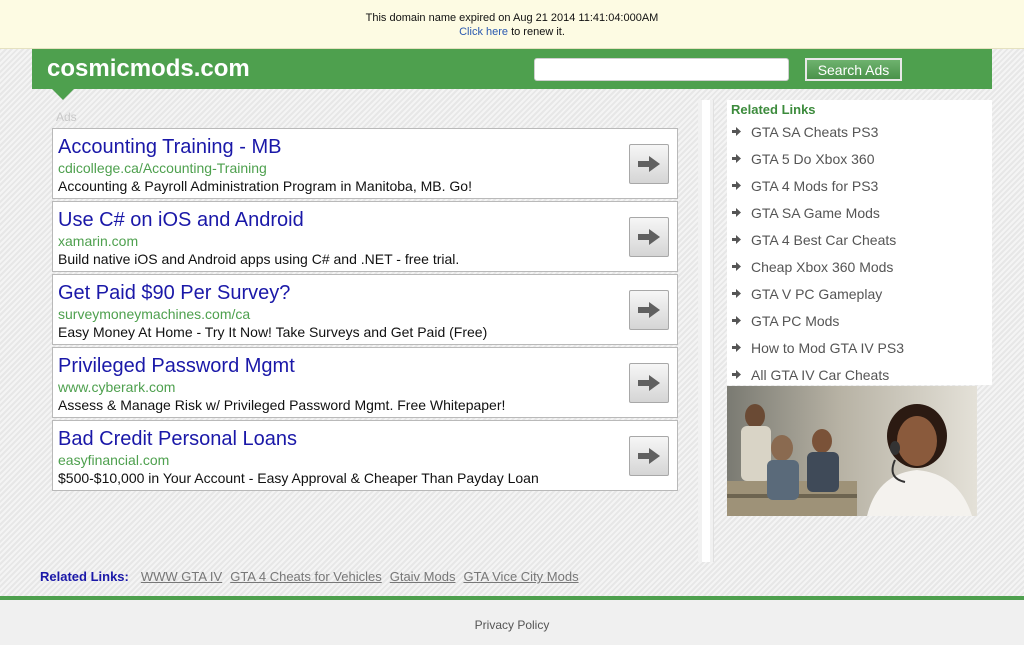 The width and height of the screenshot is (1024, 645). What do you see at coordinates (63, 94) in the screenshot?
I see `header-notch` at bounding box center [63, 94].